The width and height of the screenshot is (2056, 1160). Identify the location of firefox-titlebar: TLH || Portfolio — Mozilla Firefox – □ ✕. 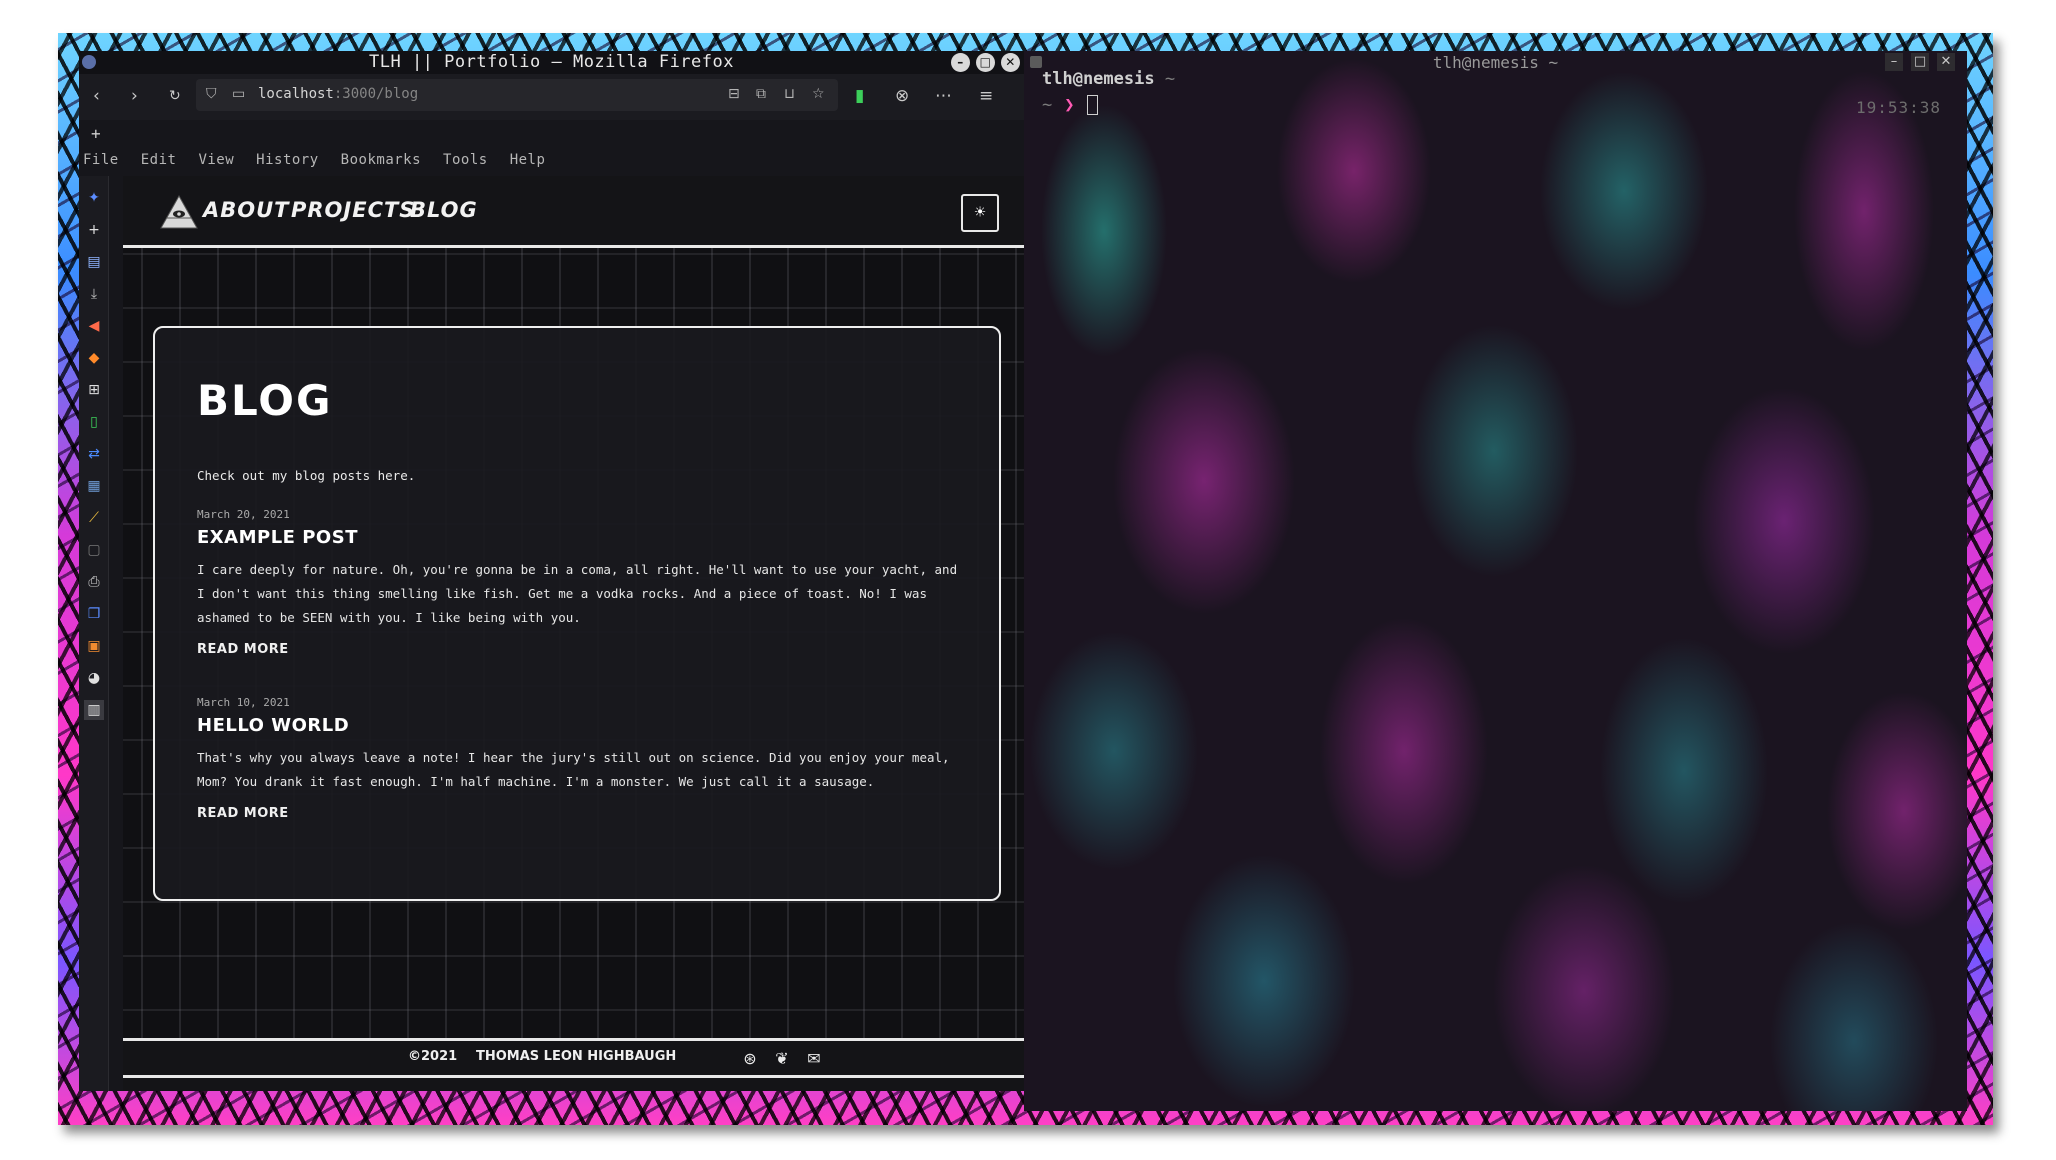
(551, 62).